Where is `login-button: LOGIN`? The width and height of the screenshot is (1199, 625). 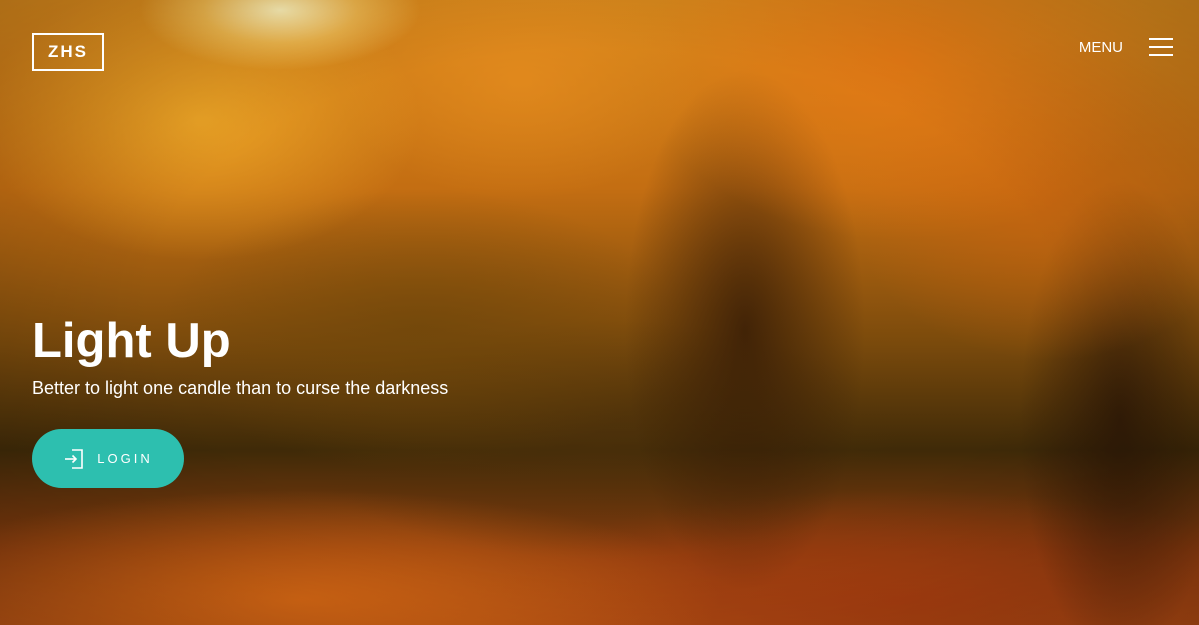
login-button: LOGIN is located at coordinates (108, 458).